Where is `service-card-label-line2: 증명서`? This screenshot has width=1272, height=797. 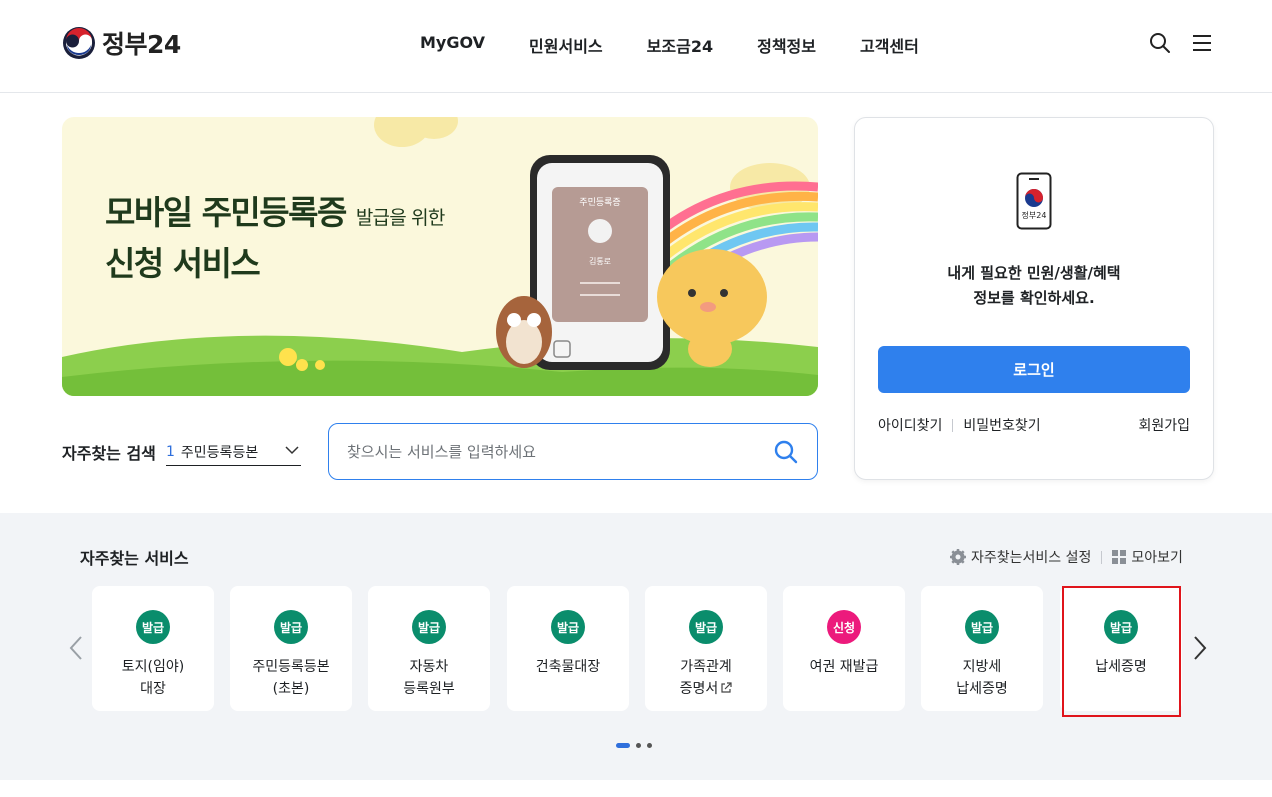
service-card-label-line2: 증명서 is located at coordinates (699, 689).